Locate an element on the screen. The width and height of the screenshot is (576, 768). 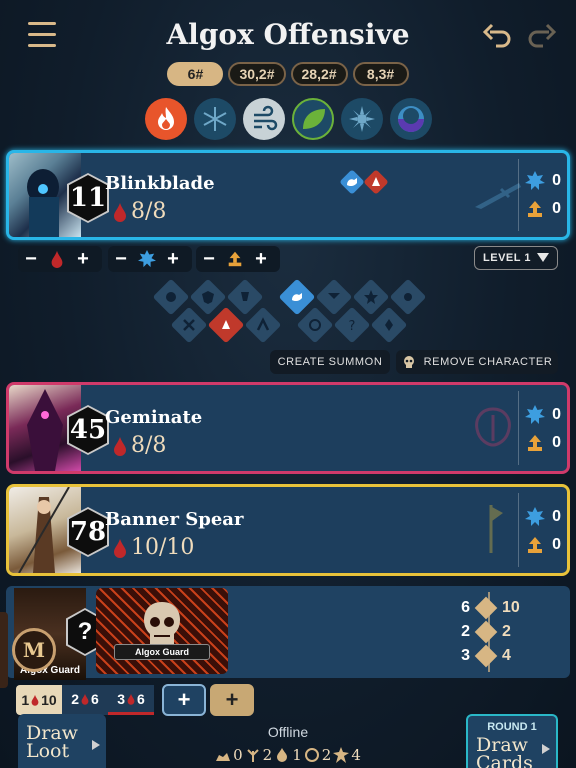
monster-type-m-icon: M is located at coordinates (34, 650).